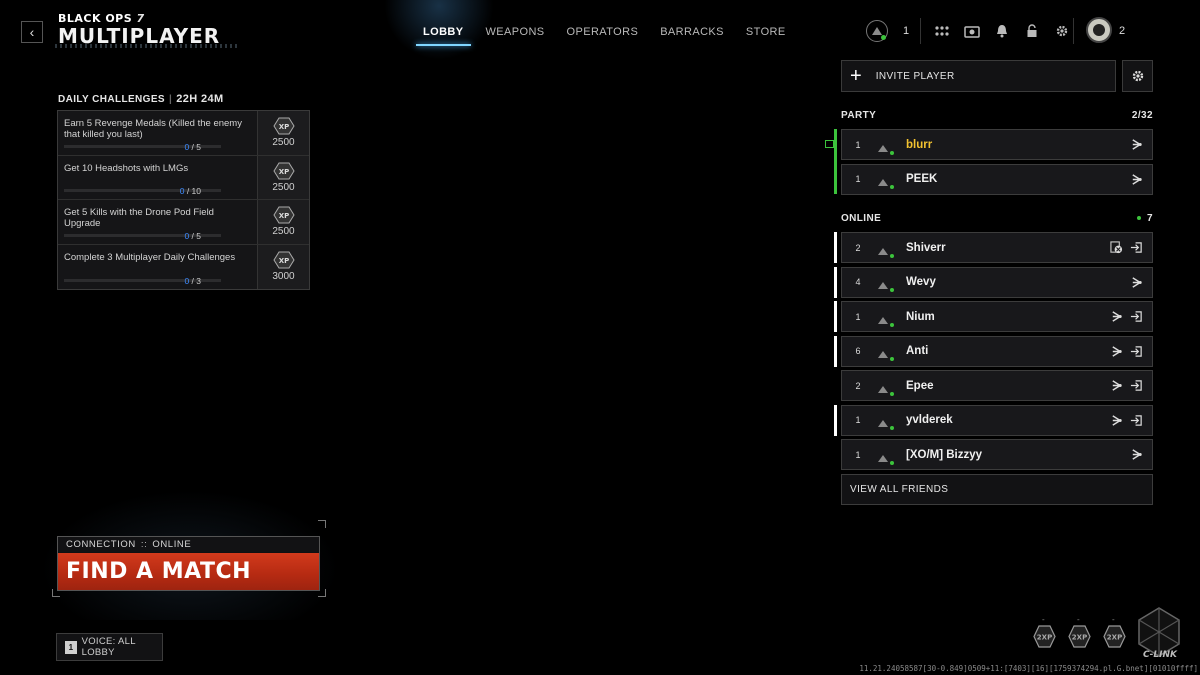 The width and height of the screenshot is (1200, 675). I want to click on view-all-friends-button: VIEW ALL FRIENDS, so click(997, 489).